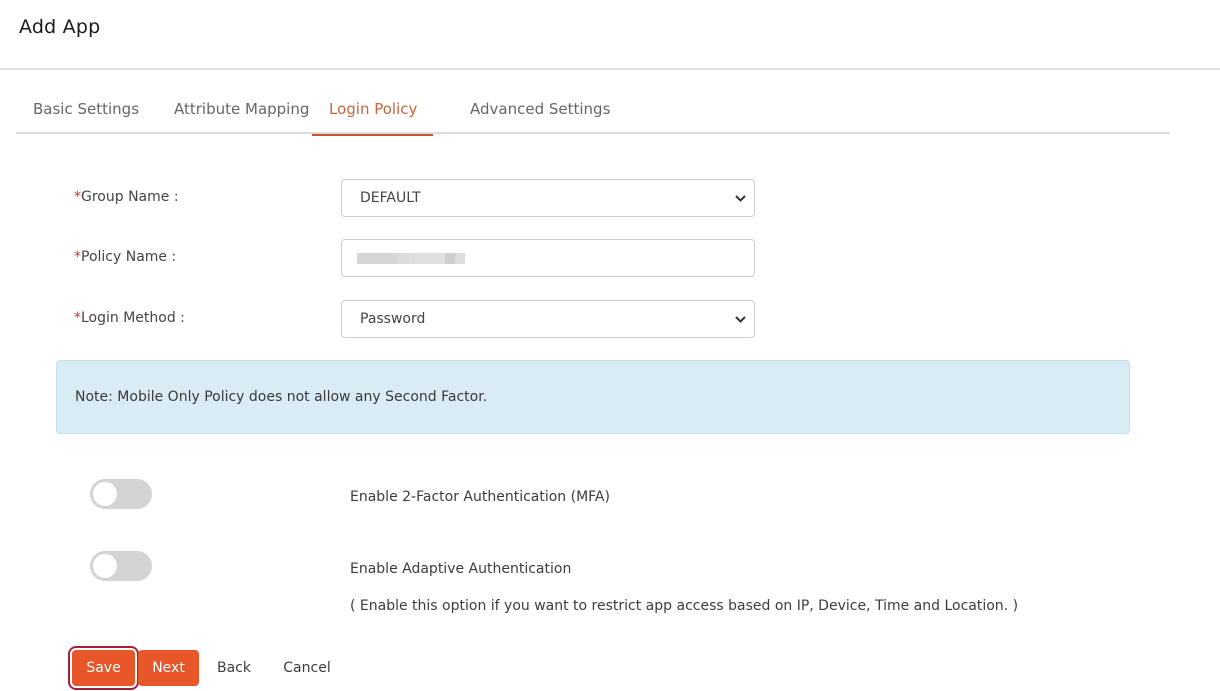 Image resolution: width=1220 pixels, height=691 pixels. Describe the element at coordinates (540, 112) in the screenshot. I see `tab-advanced-settings: Advanced Settings` at that location.